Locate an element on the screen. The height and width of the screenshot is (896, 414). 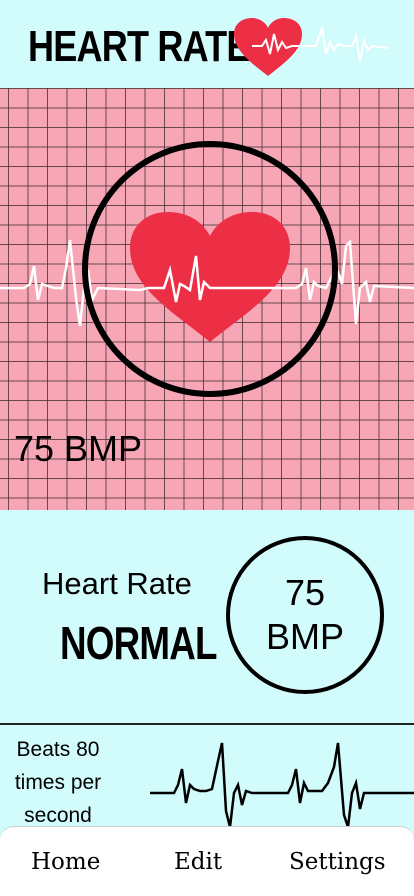
heart-pulse-icon is located at coordinates (311, 47).